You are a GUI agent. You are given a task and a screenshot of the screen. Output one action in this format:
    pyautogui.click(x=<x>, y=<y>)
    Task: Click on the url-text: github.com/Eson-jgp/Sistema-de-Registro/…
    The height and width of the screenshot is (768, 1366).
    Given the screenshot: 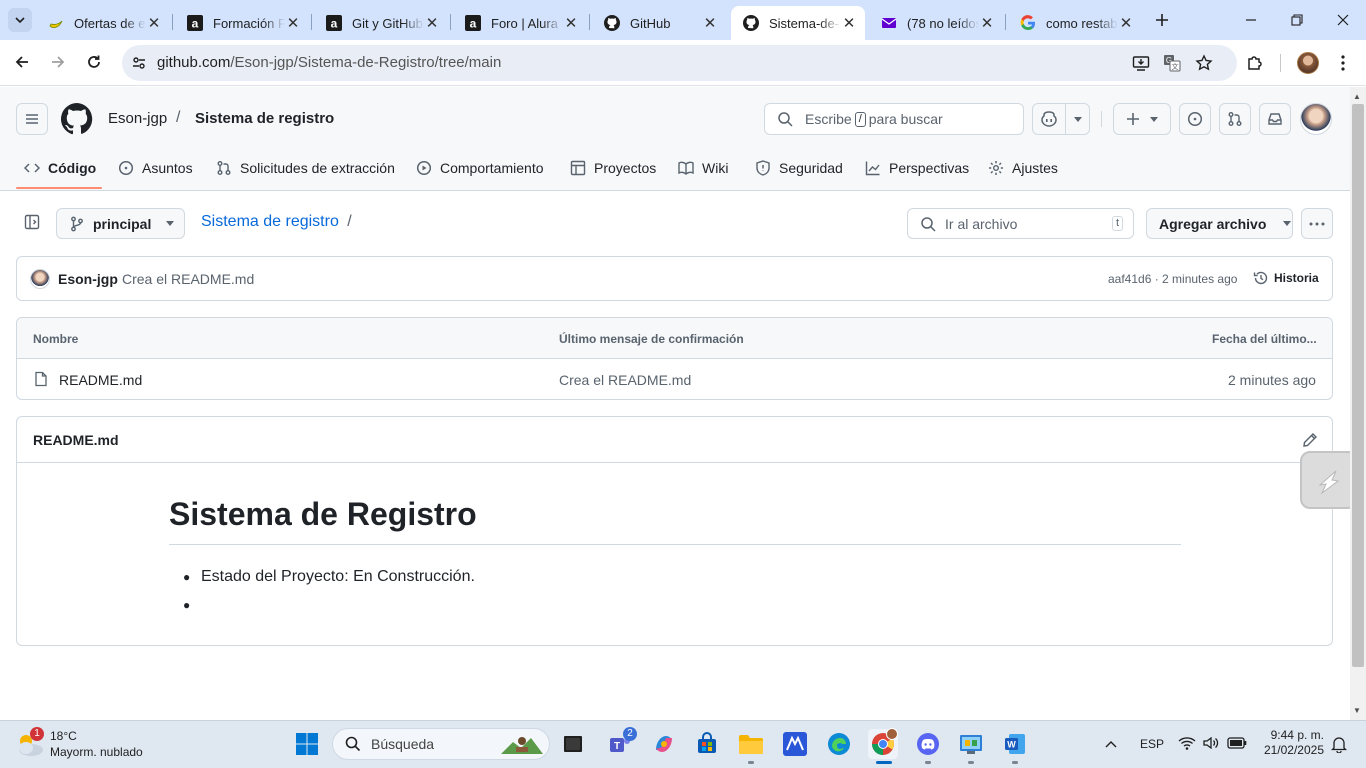 What is the action you would take?
    pyautogui.click(x=329, y=62)
    